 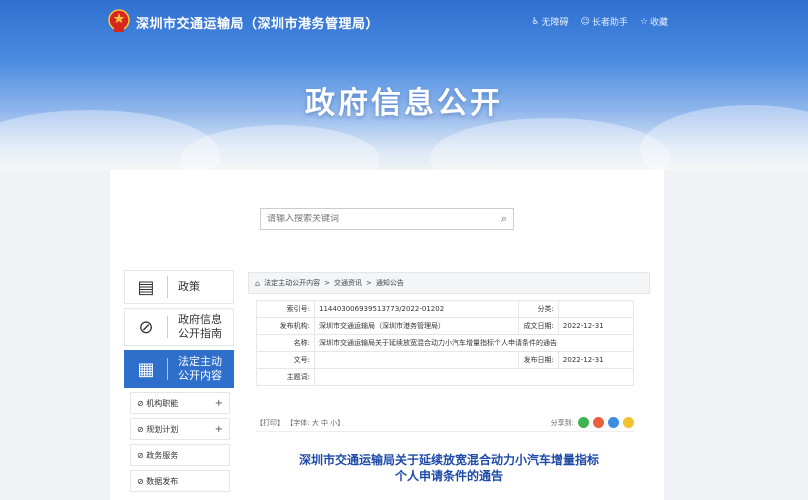 I want to click on compass-icon: ⊘, so click(x=146, y=327).